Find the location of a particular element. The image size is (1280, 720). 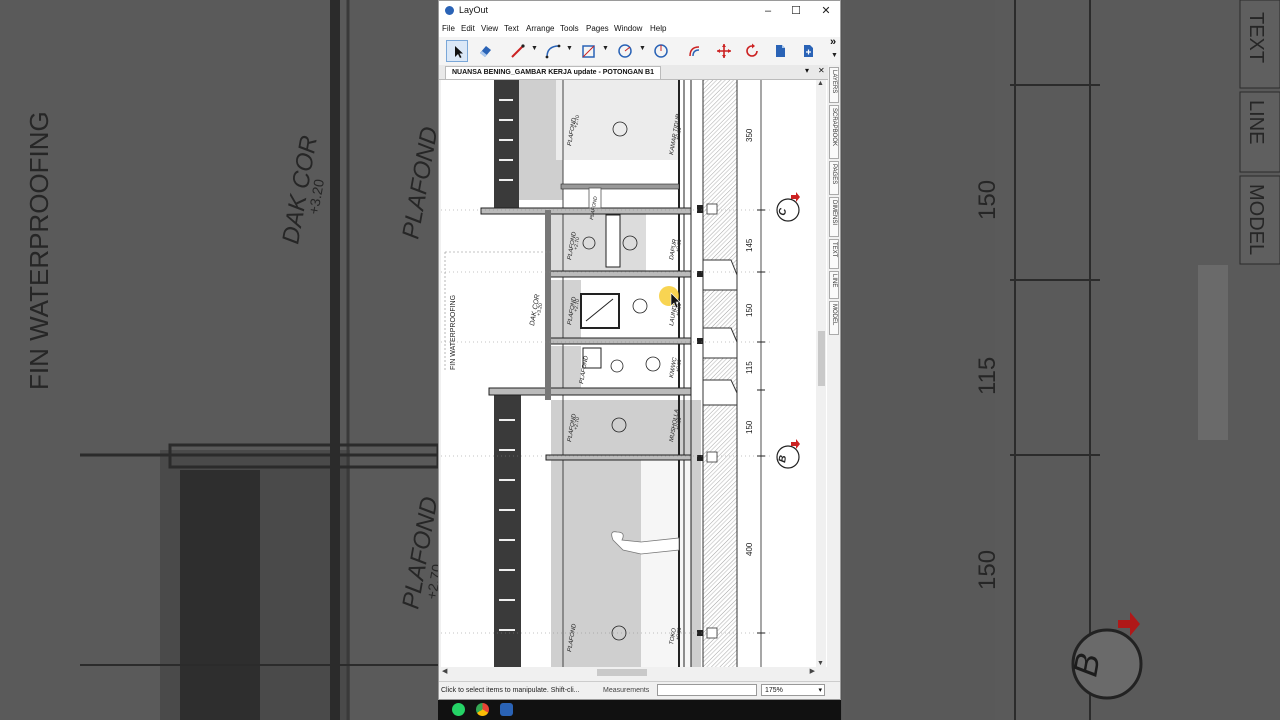

bg-dim-150-a: 150 is located at coordinates (987, 200).